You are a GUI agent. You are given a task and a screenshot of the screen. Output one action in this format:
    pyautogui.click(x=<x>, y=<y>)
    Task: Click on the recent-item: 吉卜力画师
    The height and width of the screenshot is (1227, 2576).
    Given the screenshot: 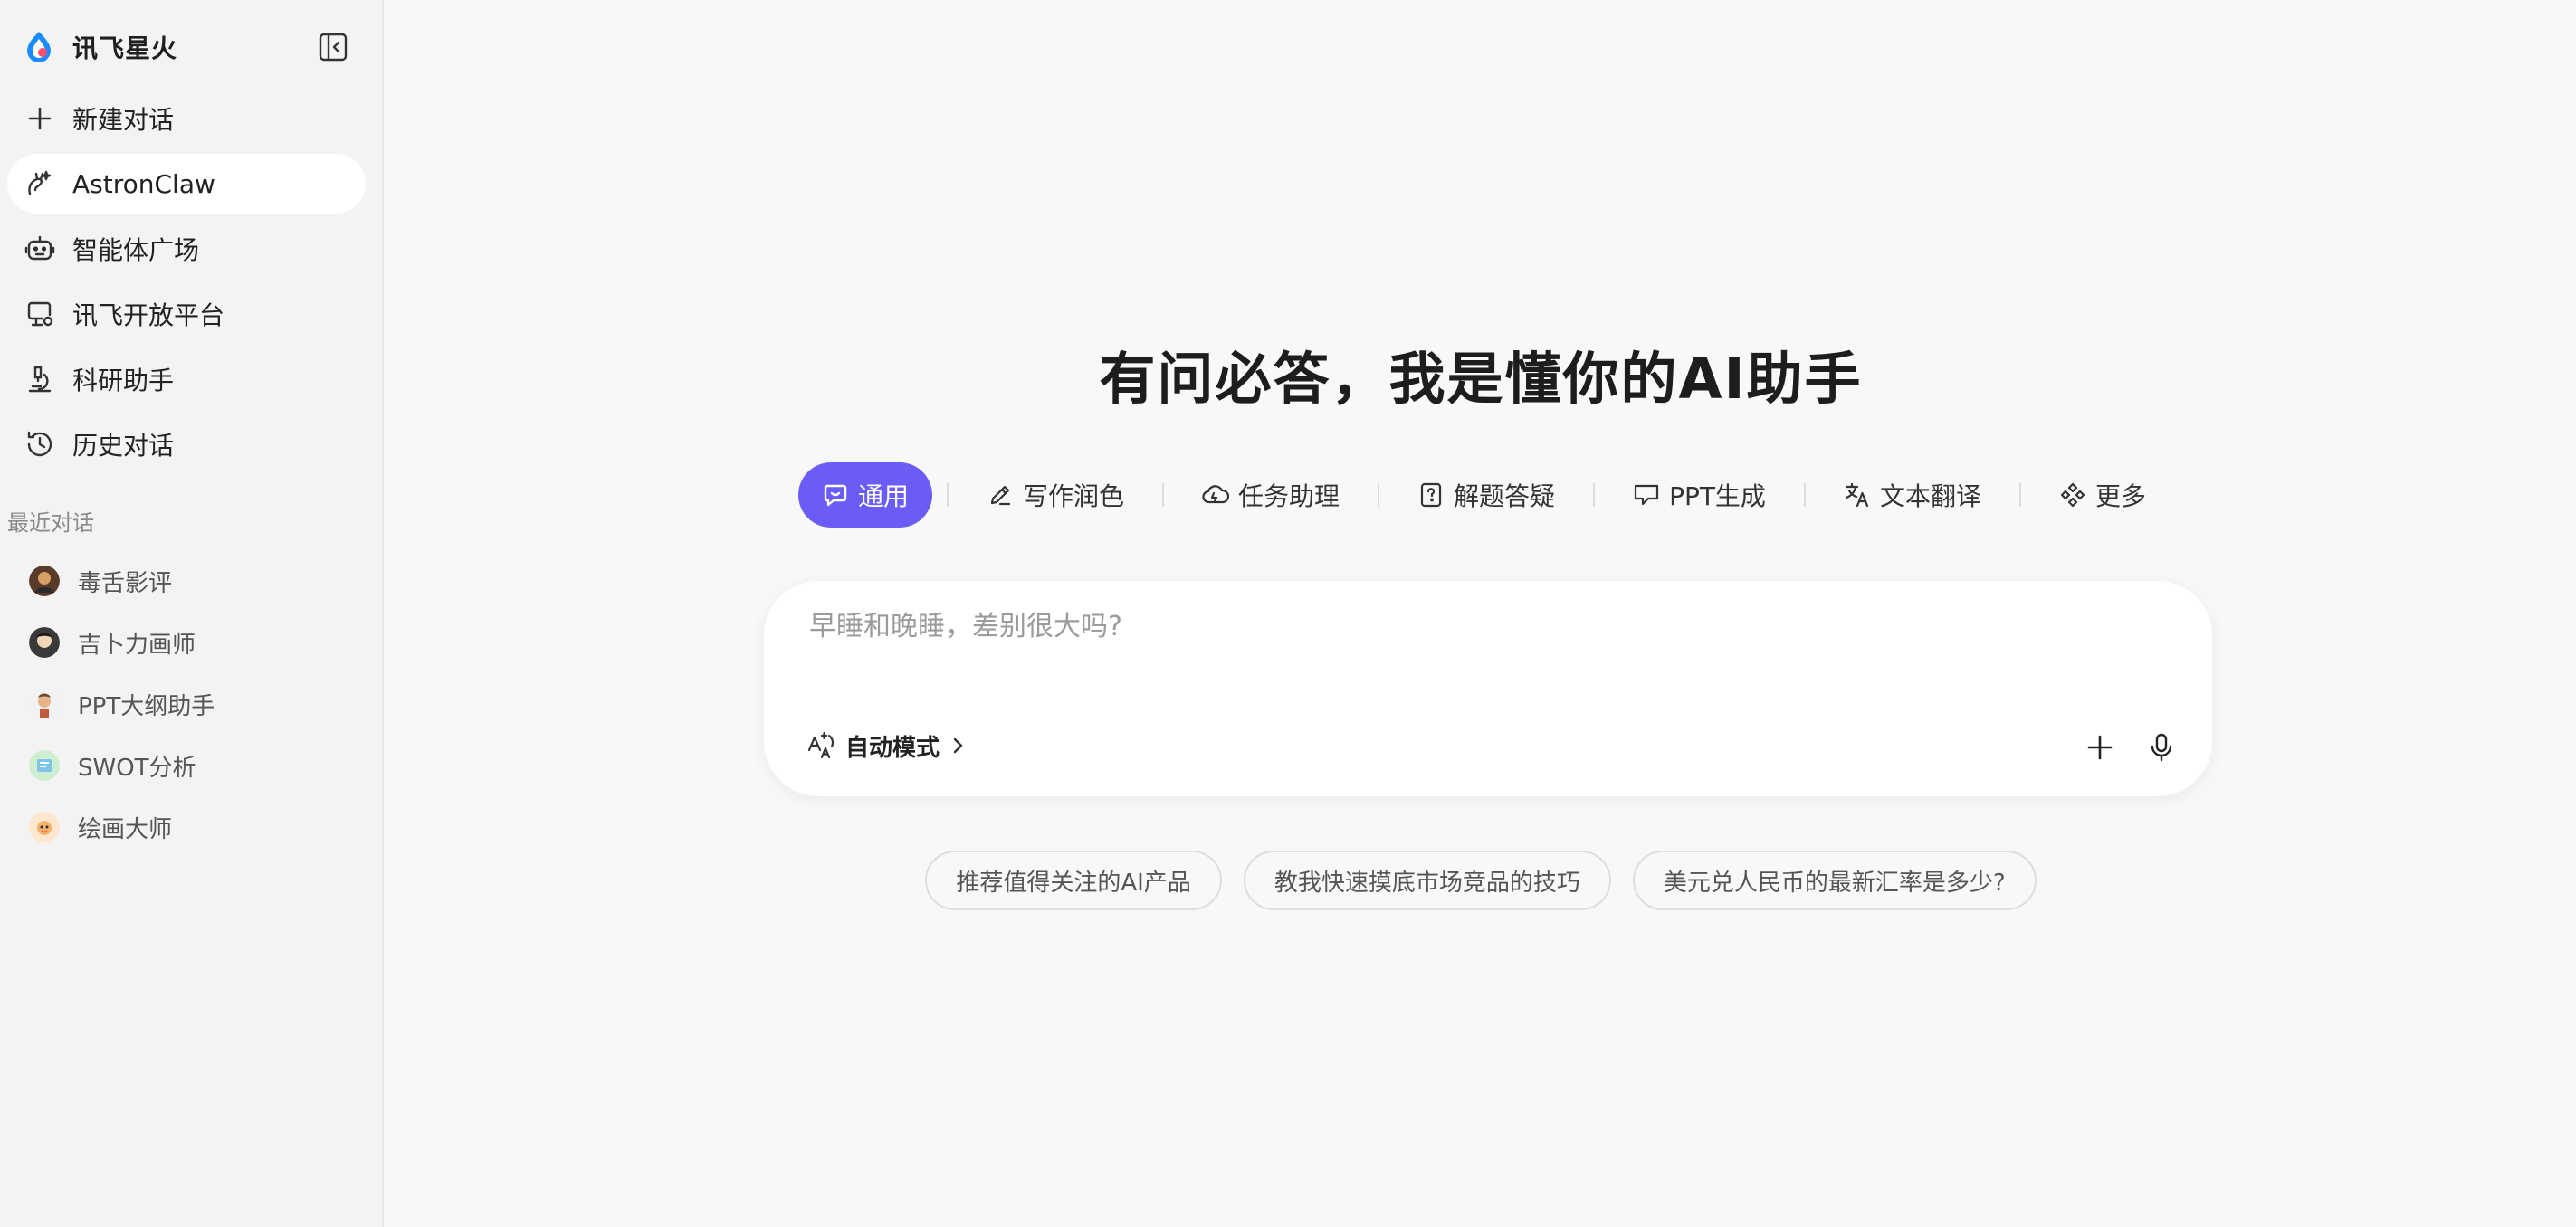 What is the action you would take?
    pyautogui.click(x=186, y=642)
    